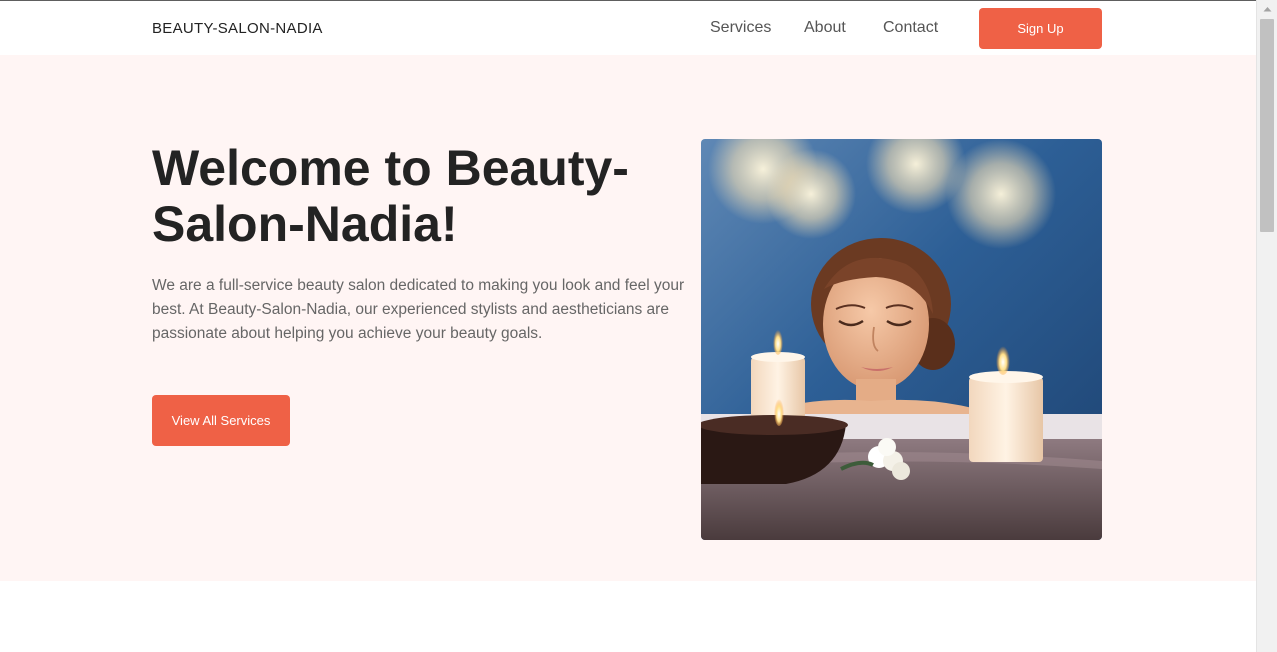 This screenshot has height=652, width=1277. Describe the element at coordinates (221, 420) in the screenshot. I see `view-all-services-button: View All Services` at that location.